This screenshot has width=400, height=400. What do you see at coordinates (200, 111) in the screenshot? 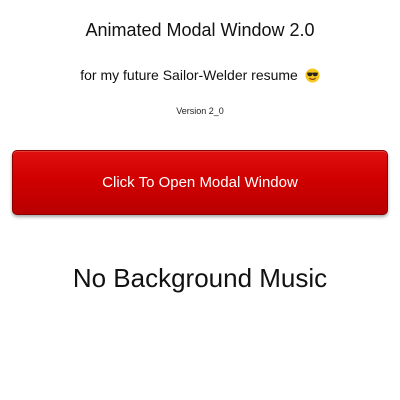
I see `version-label: Version 2_0` at bounding box center [200, 111].